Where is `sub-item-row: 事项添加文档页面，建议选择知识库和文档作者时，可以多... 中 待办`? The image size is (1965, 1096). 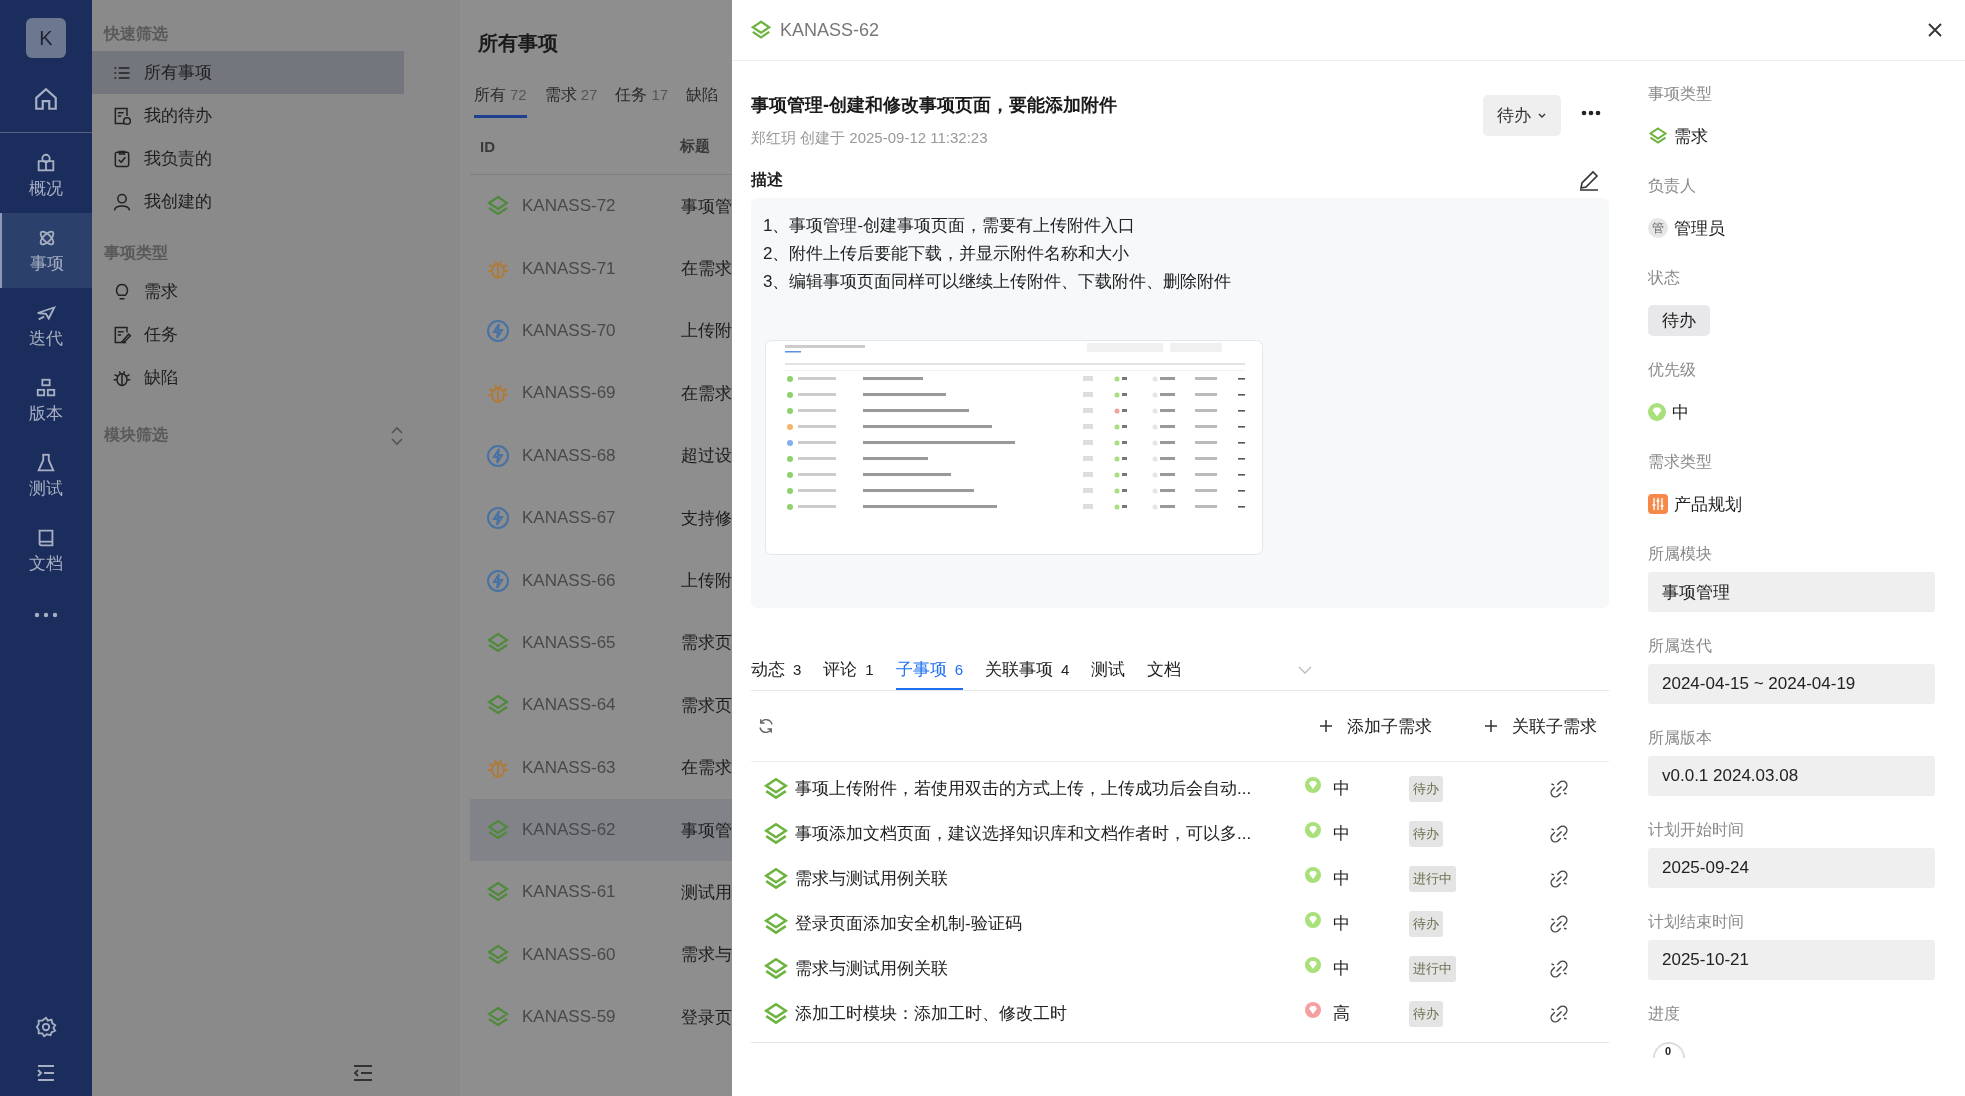 sub-item-row: 事项添加文档页面，建议选择知识库和文档作者时，可以多... 中 待办 is located at coordinates (1180, 833).